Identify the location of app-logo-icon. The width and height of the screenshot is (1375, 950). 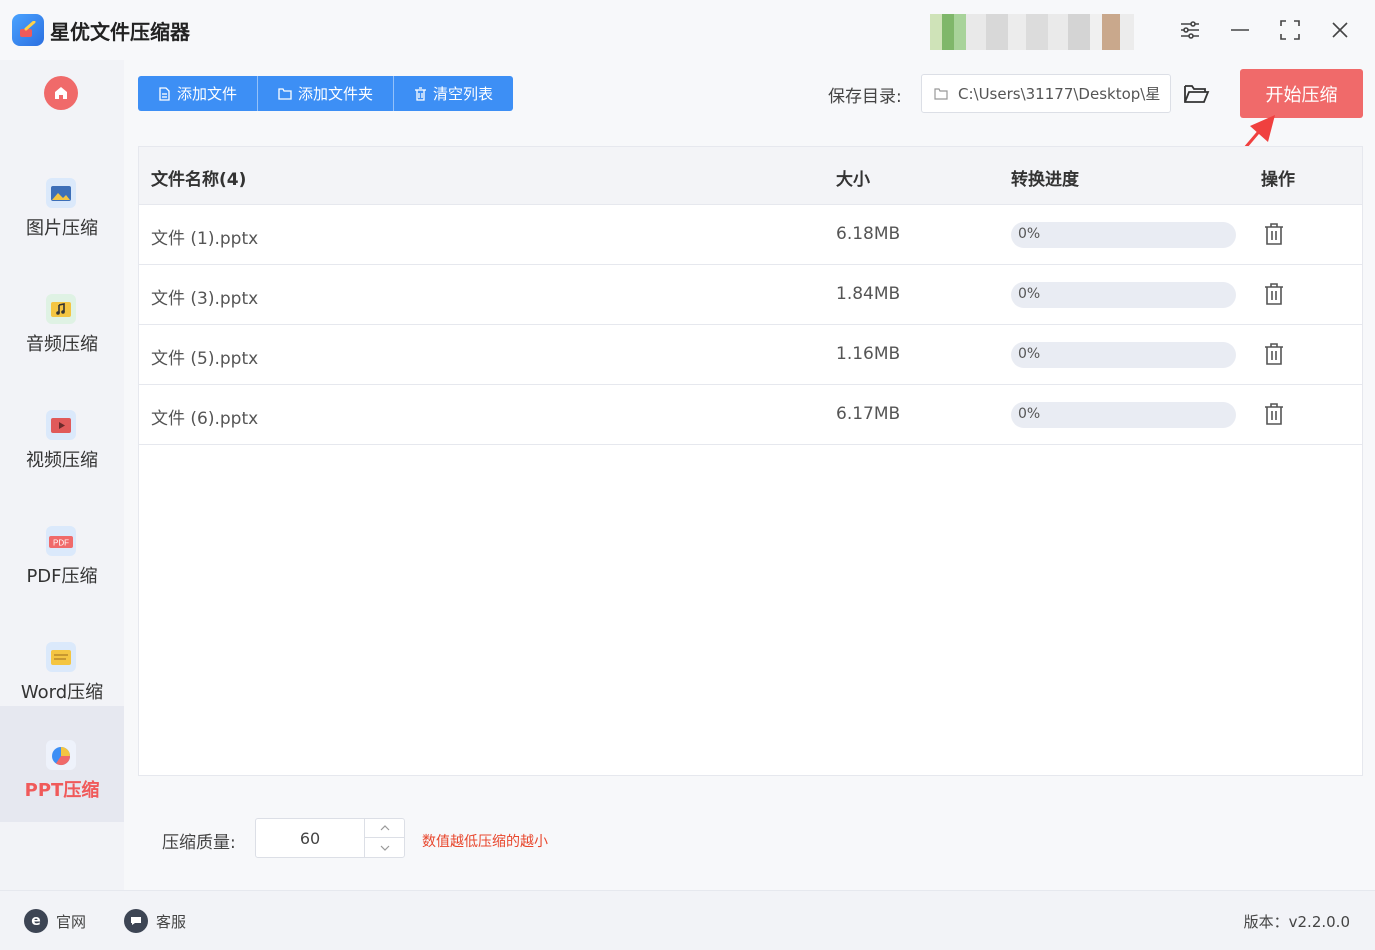
(28, 30).